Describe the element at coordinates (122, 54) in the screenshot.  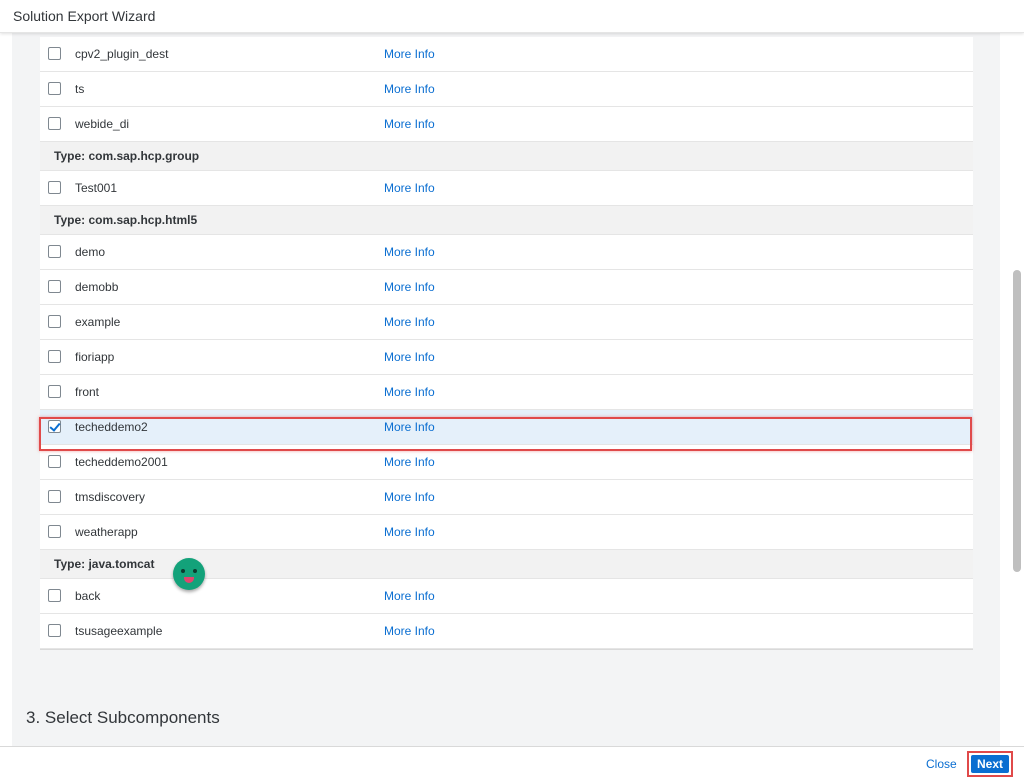
I see `component-name: cpv2_plugin_dest` at that location.